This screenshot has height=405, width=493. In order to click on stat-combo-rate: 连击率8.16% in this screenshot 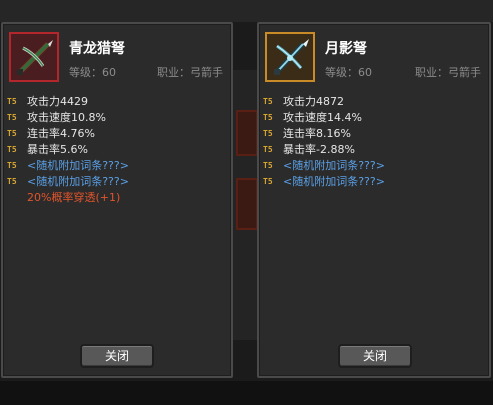, I will do `click(317, 133)`.